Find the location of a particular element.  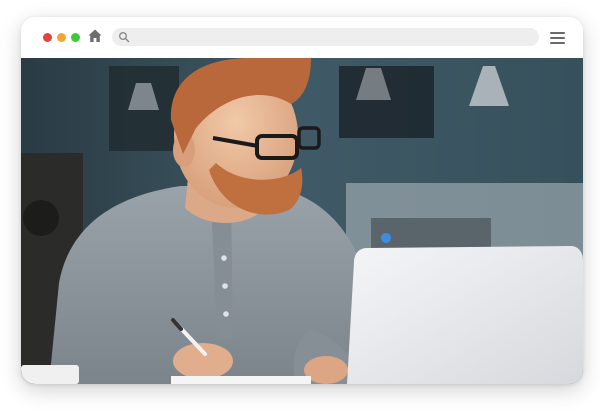

address-bar is located at coordinates (325, 38).